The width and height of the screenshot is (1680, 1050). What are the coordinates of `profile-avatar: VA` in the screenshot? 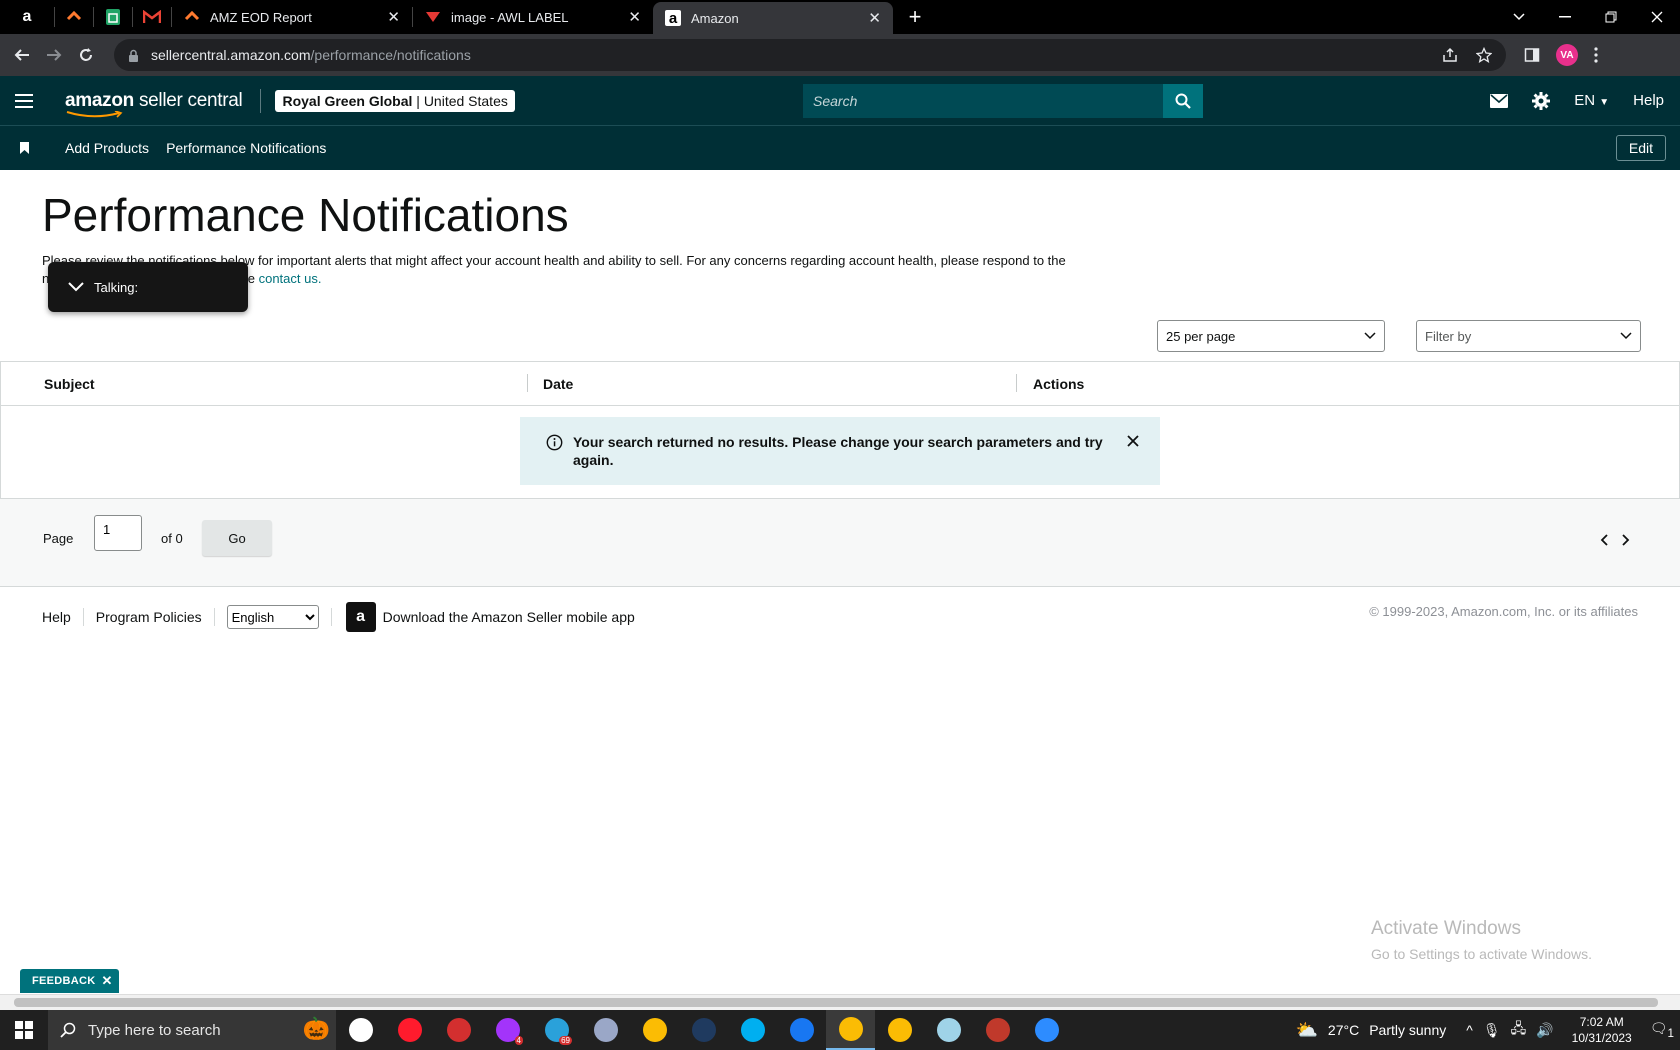 It's located at (1567, 55).